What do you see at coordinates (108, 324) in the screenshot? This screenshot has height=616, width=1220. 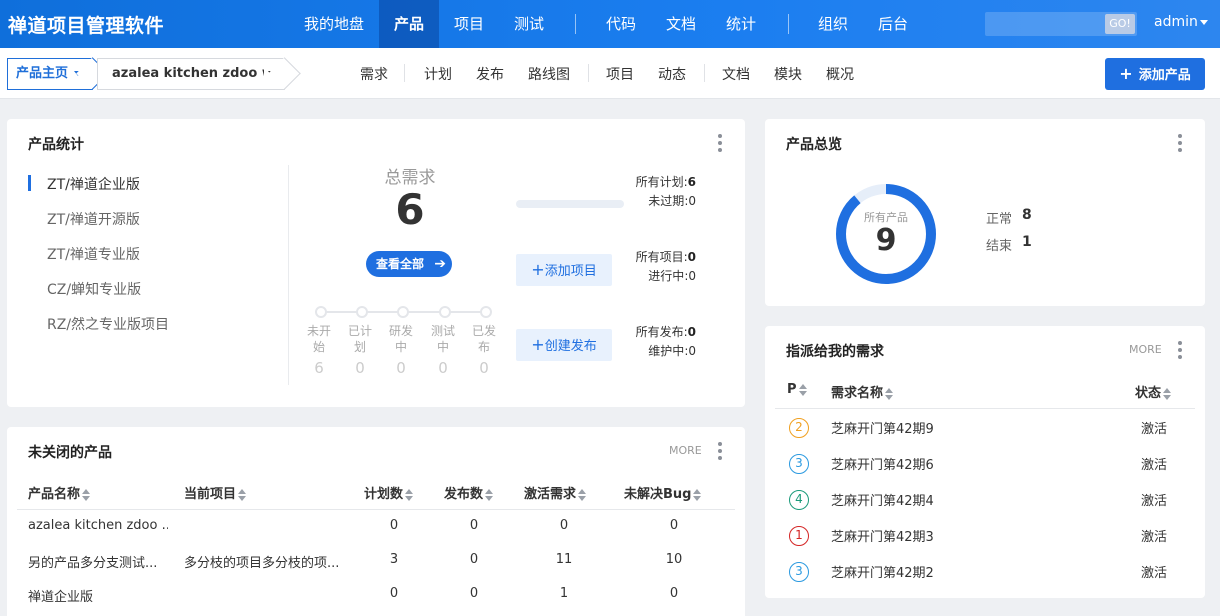 I see `product-line-item: RZ/然之专业版项目` at bounding box center [108, 324].